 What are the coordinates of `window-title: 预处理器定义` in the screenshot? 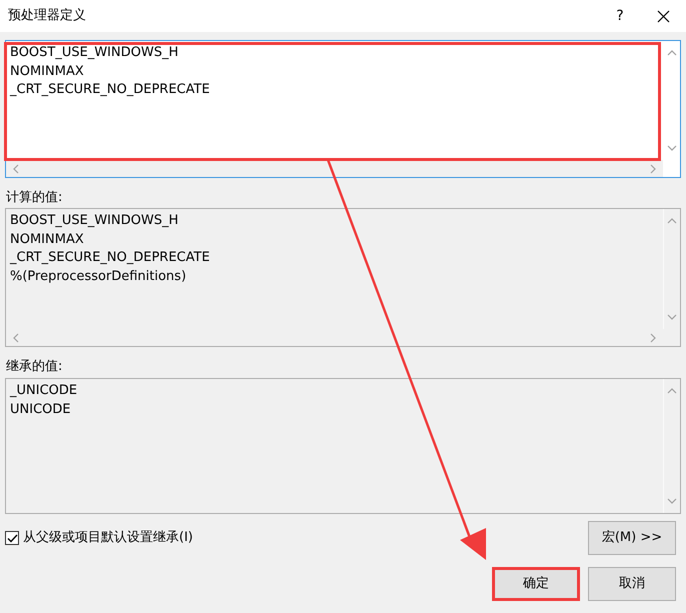 It's located at (47, 16).